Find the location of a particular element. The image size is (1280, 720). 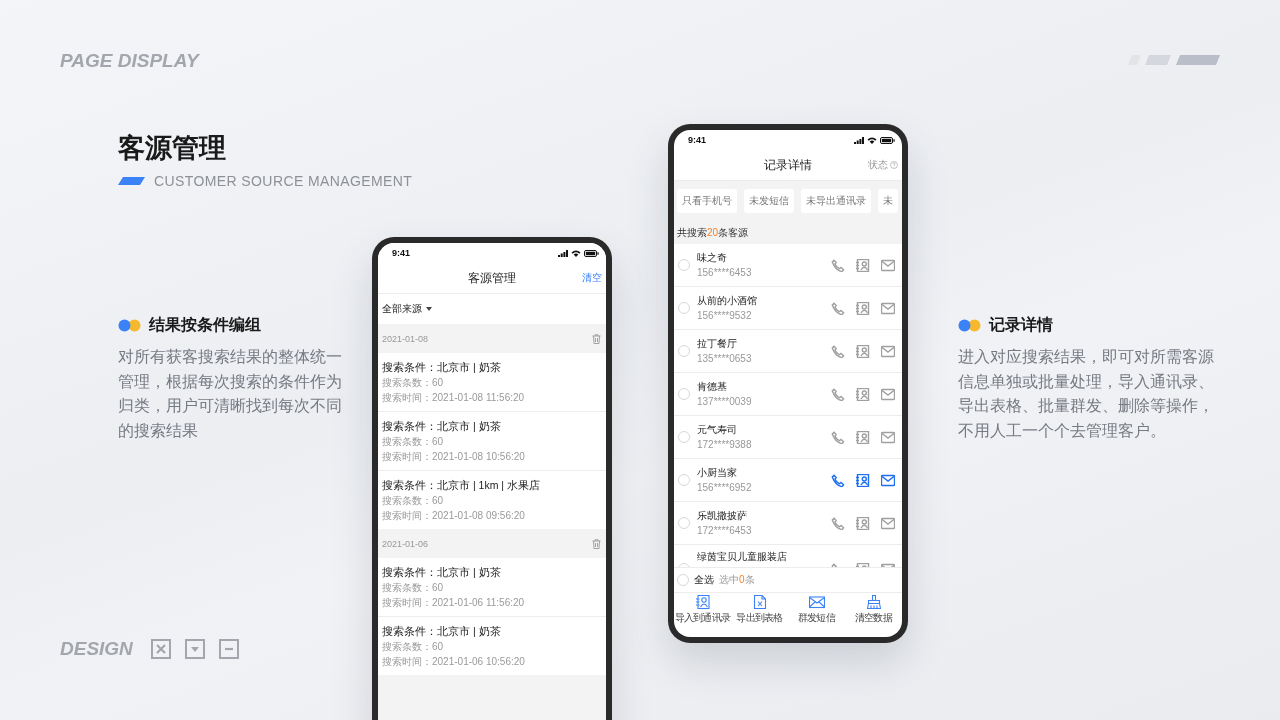

record-card: 搜索条件：北京市 | 奶茶 搜索条数：60 搜索时间：2021-01-08 10:56:20 is located at coordinates (492, 441).